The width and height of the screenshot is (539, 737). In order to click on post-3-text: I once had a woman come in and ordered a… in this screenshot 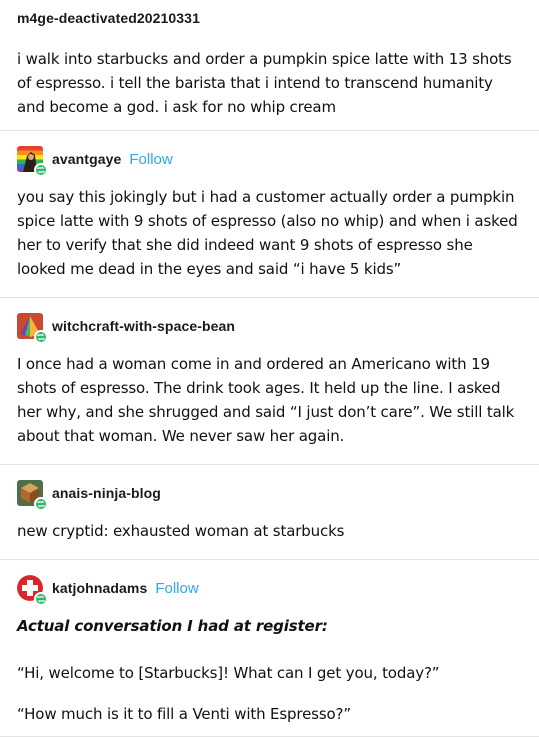, I will do `click(266, 400)`.